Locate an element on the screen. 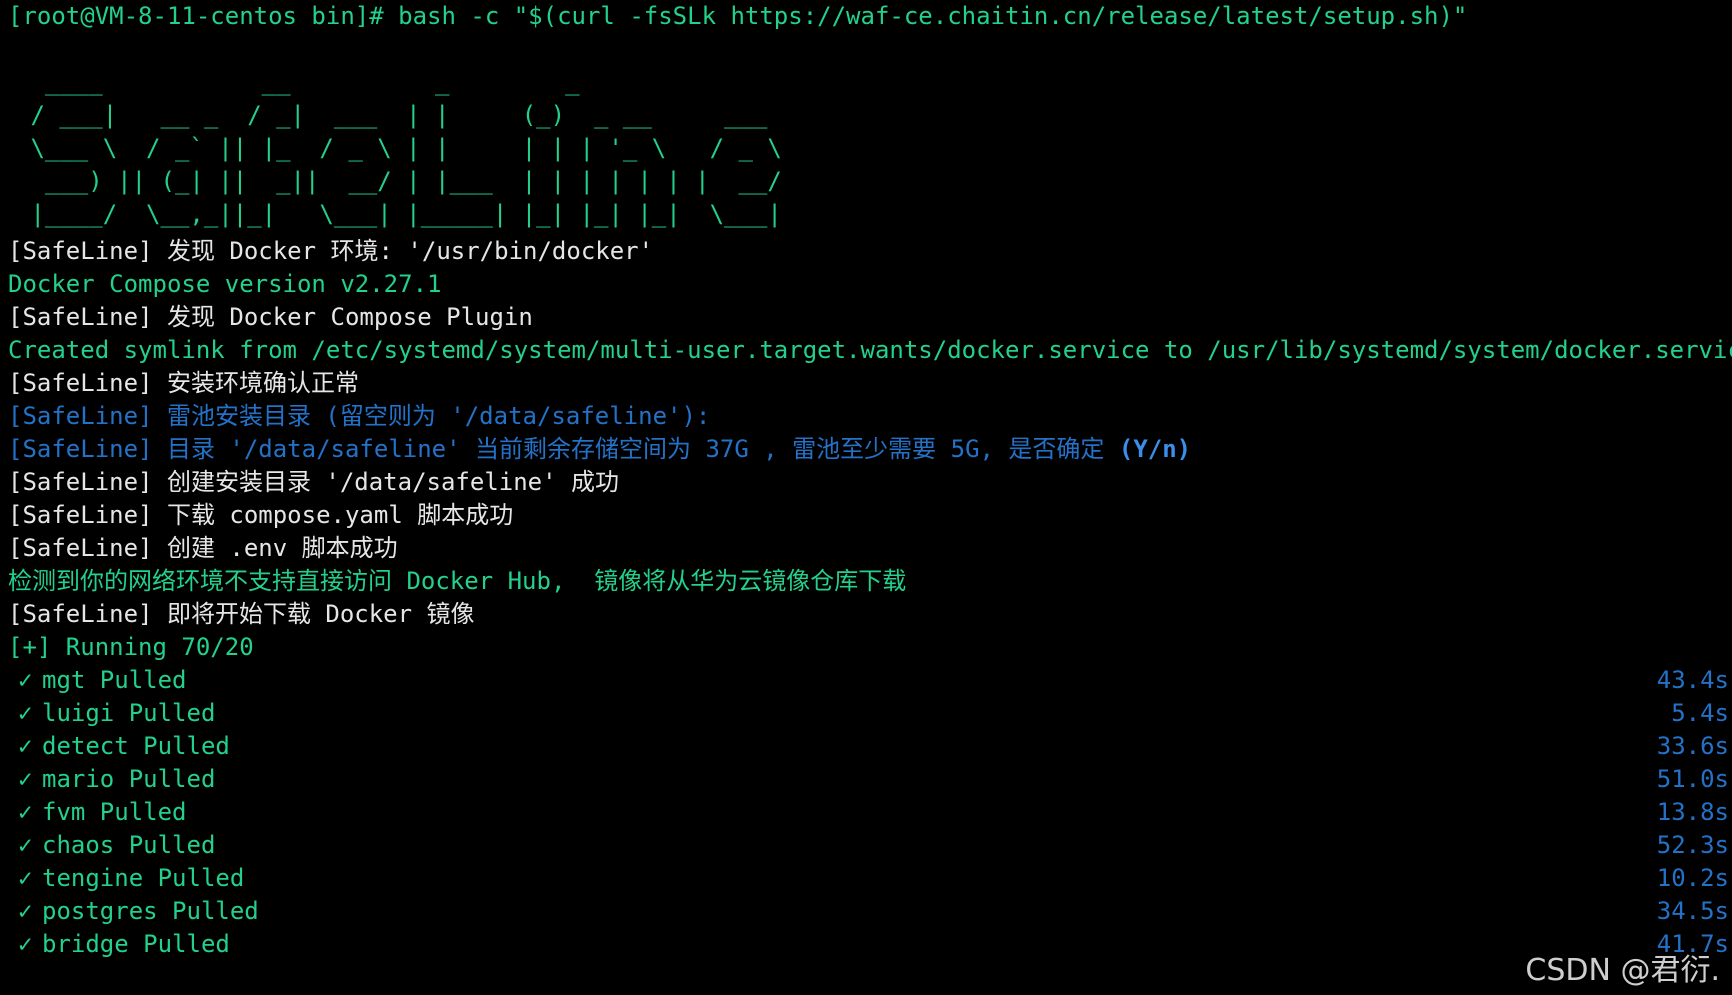  log-line-start-download: [SafeLine] 即将开始下载 Docker 镜像 is located at coordinates (241, 614).